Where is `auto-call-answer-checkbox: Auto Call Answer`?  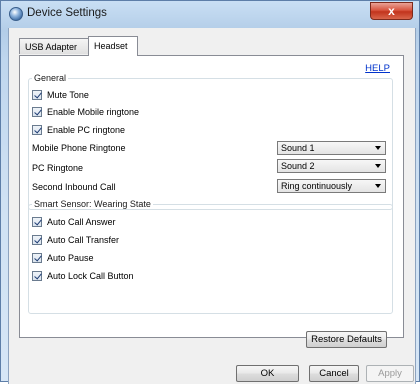
auto-call-answer-checkbox: Auto Call Answer is located at coordinates (74, 222).